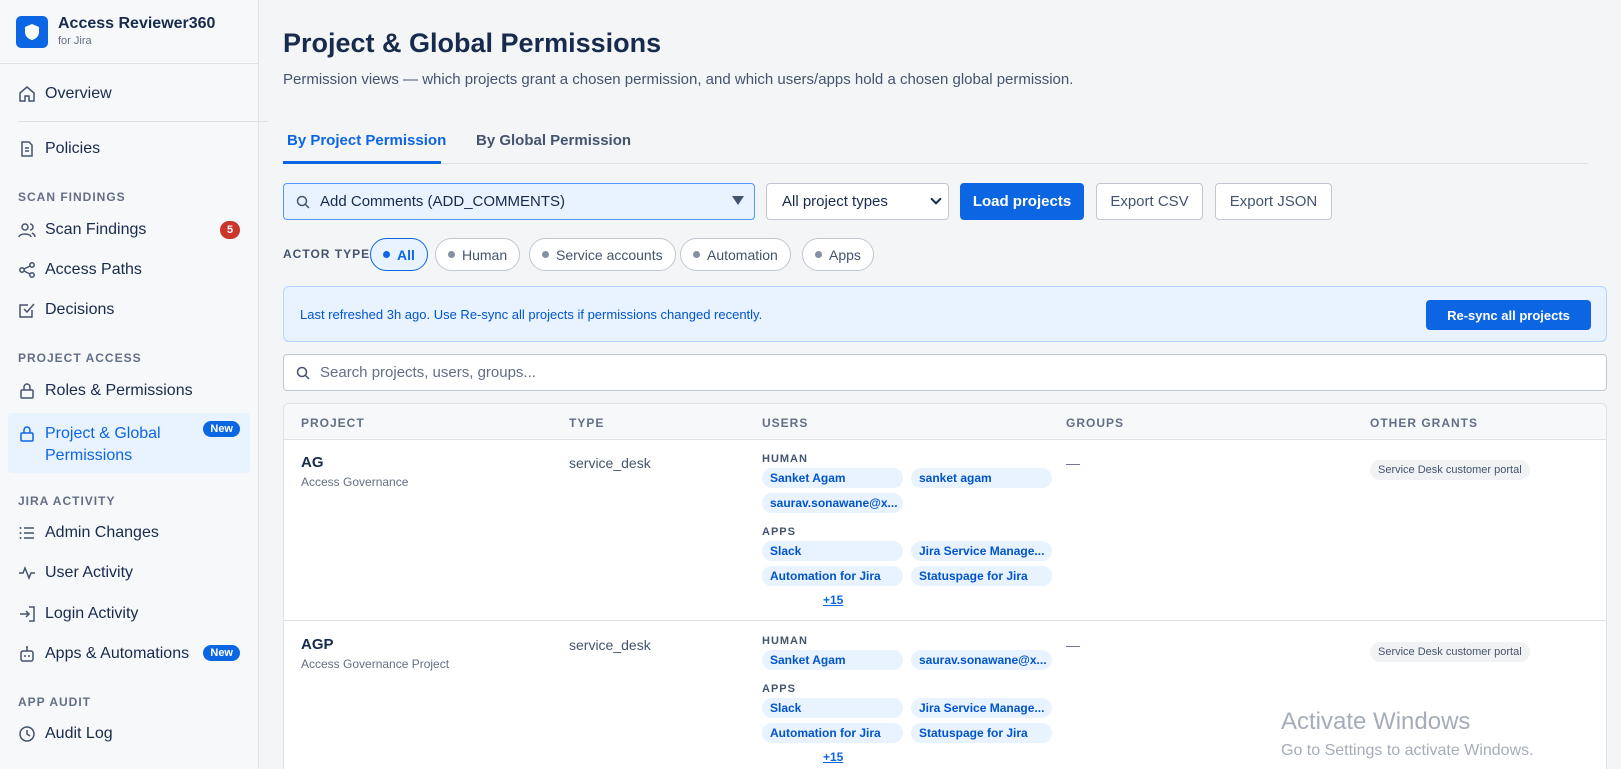  Describe the element at coordinates (1407, 750) in the screenshot. I see `watermark-subtitle: Go to Settings to activate Windows.` at that location.